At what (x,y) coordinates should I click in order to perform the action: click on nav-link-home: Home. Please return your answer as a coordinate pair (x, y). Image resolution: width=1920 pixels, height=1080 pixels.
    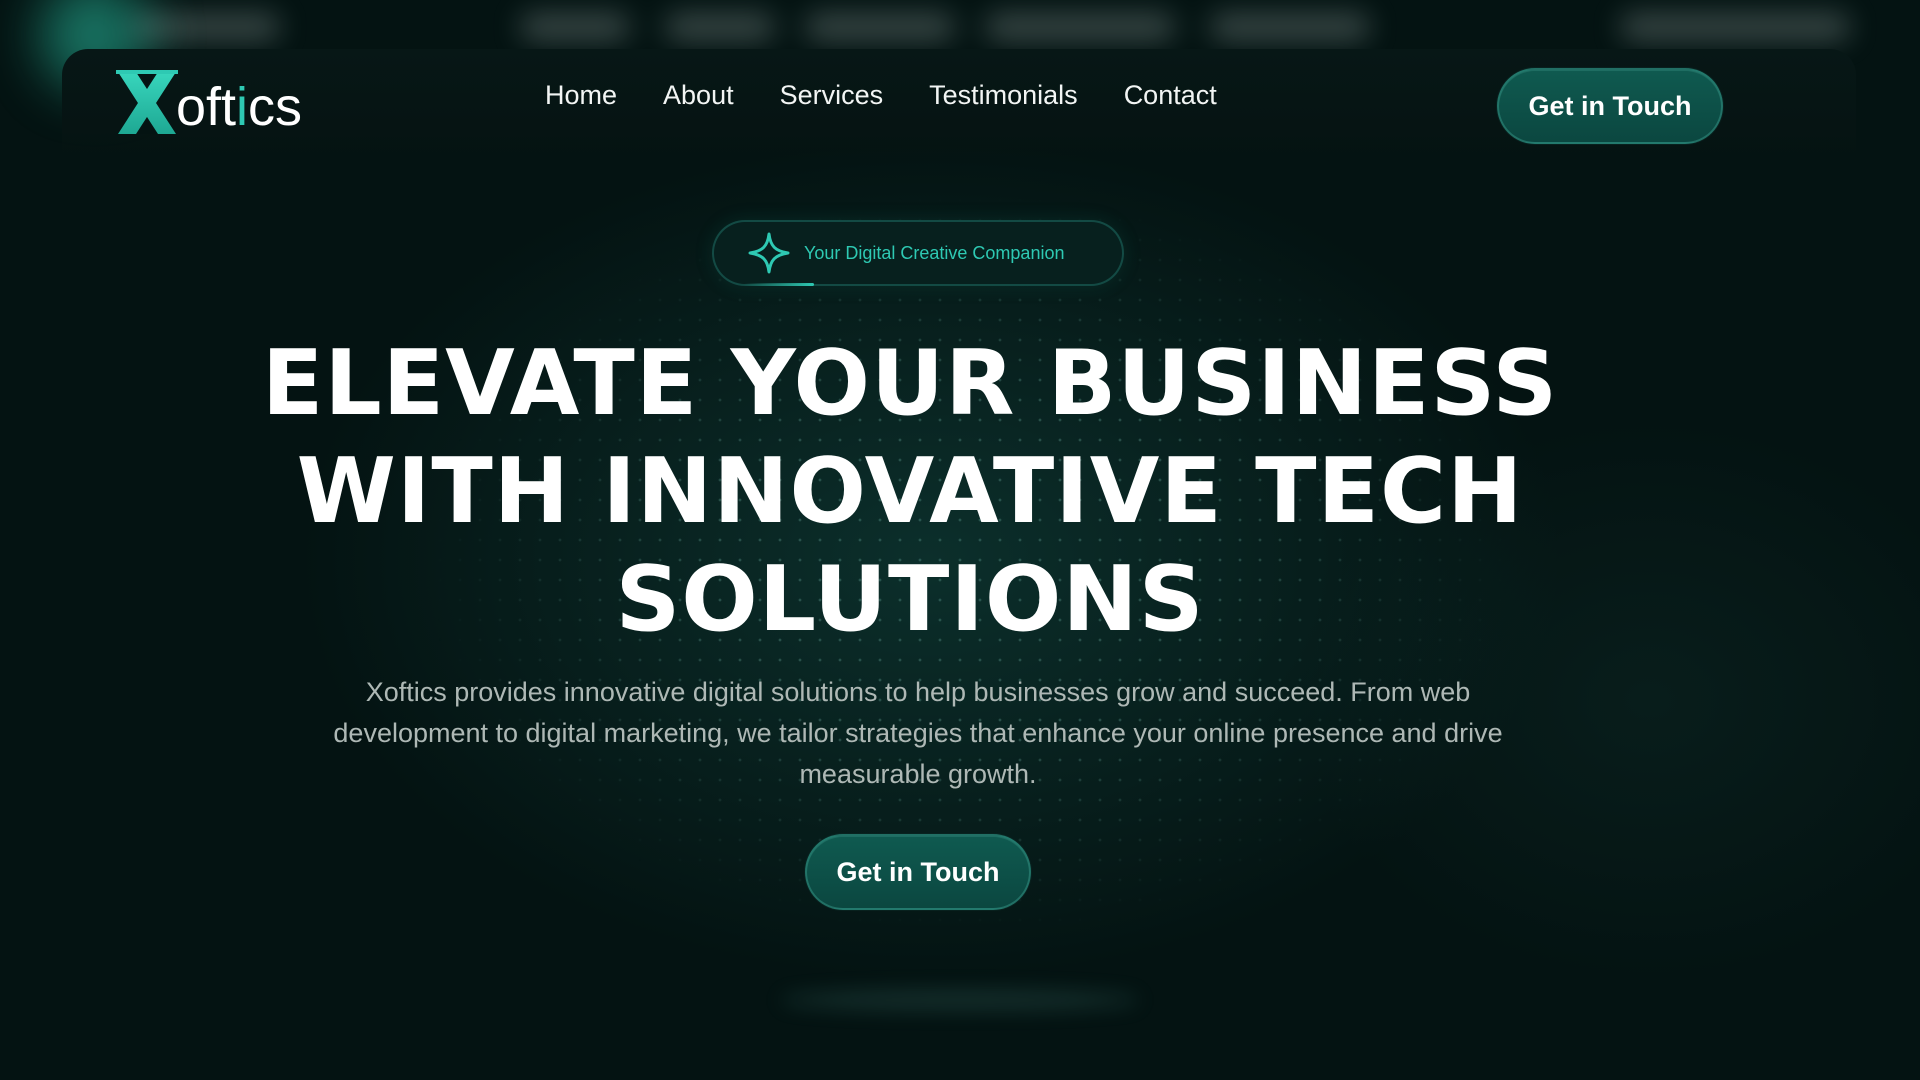
    Looking at the image, I should click on (581, 95).